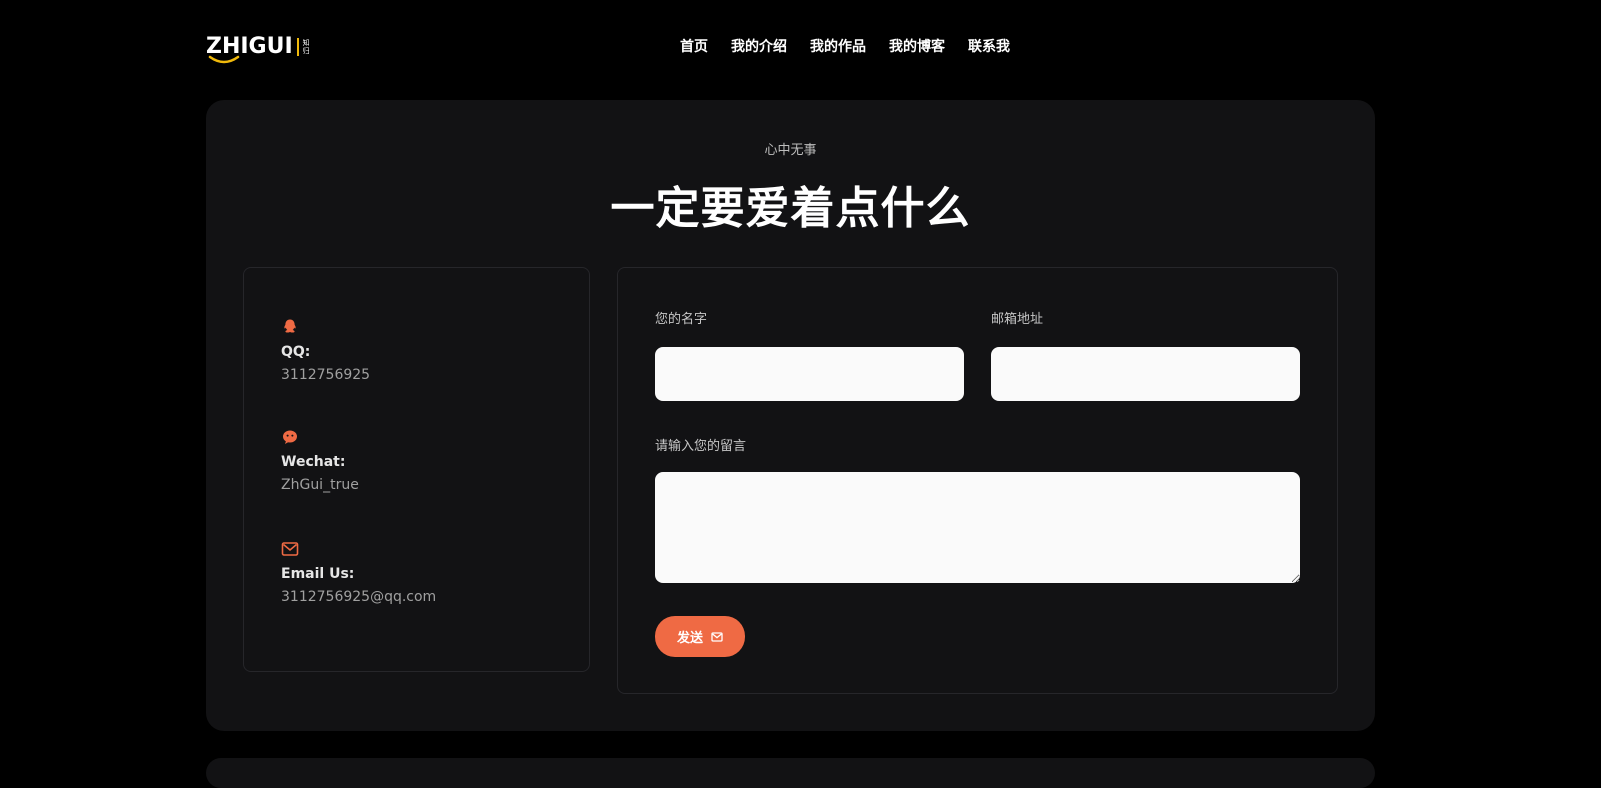 This screenshot has width=1601, height=788. I want to click on message-label: 请输入您的留言, so click(701, 446).